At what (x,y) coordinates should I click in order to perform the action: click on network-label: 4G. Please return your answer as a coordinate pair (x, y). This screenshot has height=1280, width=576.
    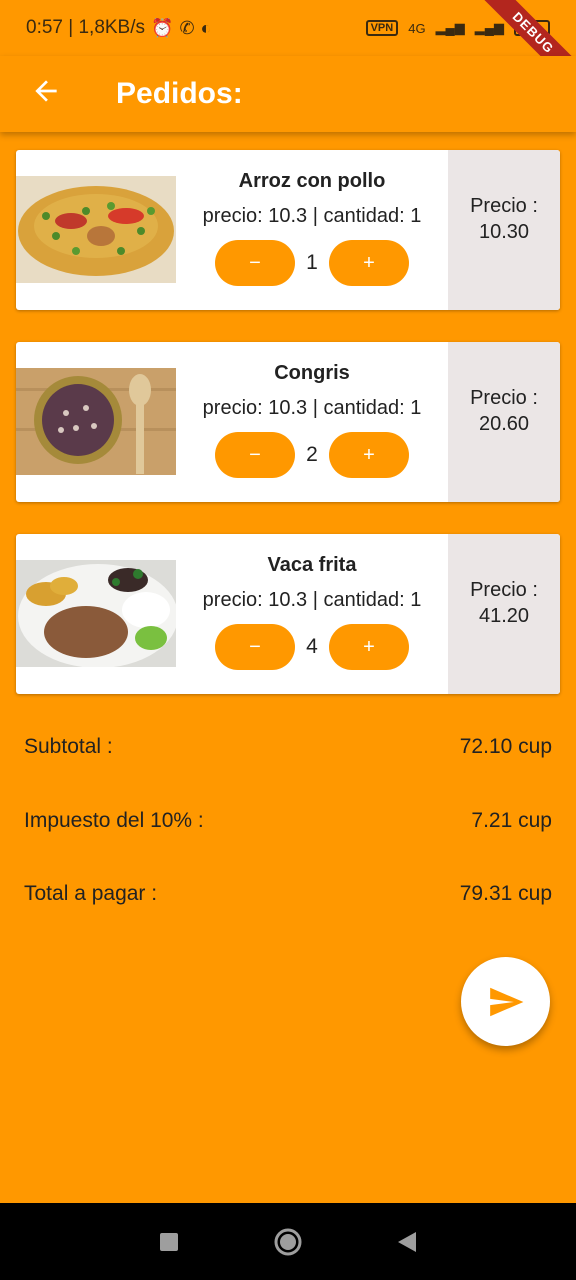
    Looking at the image, I should click on (417, 28).